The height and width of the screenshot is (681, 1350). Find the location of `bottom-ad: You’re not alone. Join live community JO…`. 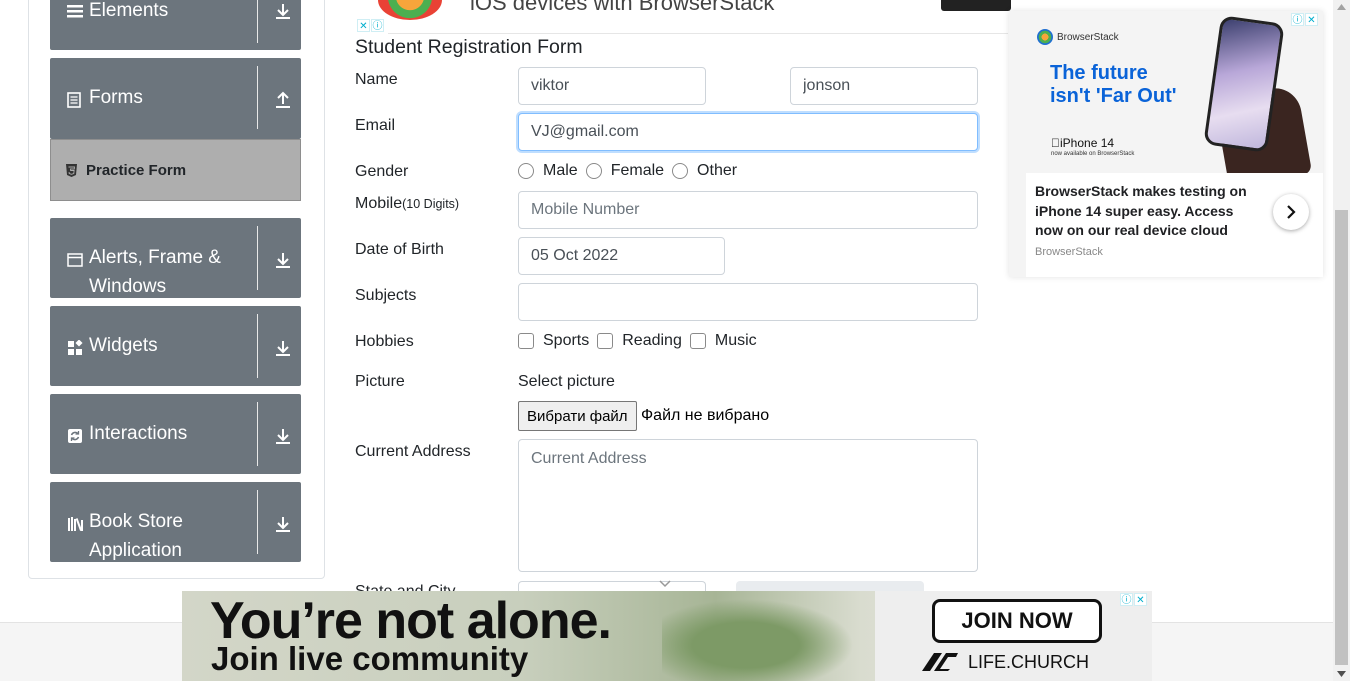

bottom-ad: You’re not alone. Join live community JO… is located at coordinates (667, 636).